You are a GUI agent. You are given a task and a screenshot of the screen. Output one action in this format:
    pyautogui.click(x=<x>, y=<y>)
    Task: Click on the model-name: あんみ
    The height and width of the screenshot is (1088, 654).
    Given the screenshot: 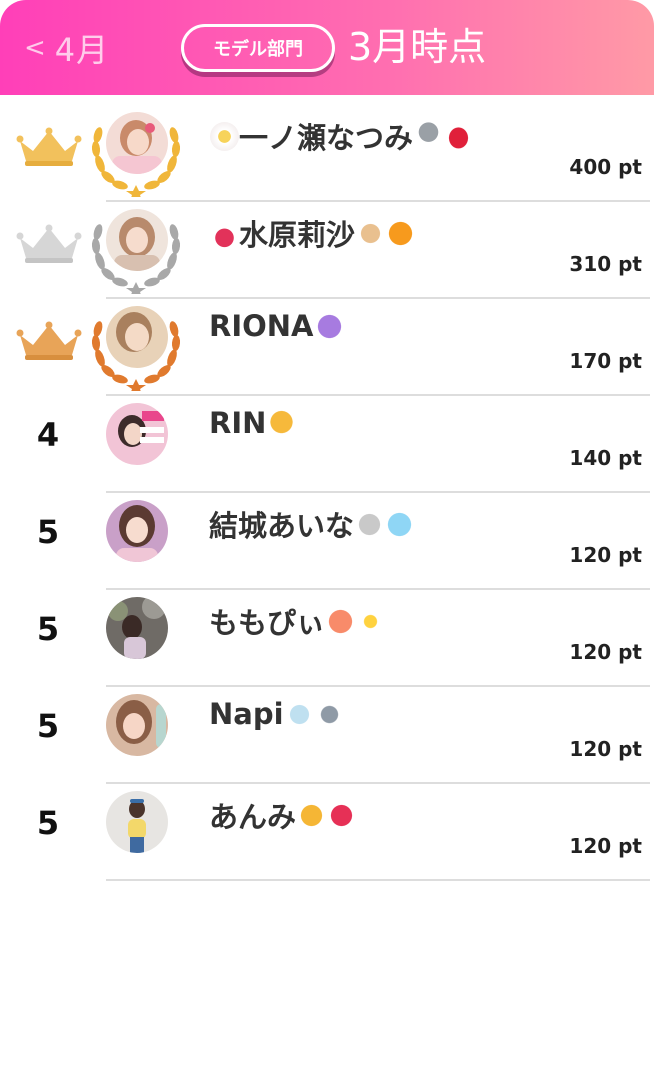 What is the action you would take?
    pyautogui.click(x=283, y=815)
    